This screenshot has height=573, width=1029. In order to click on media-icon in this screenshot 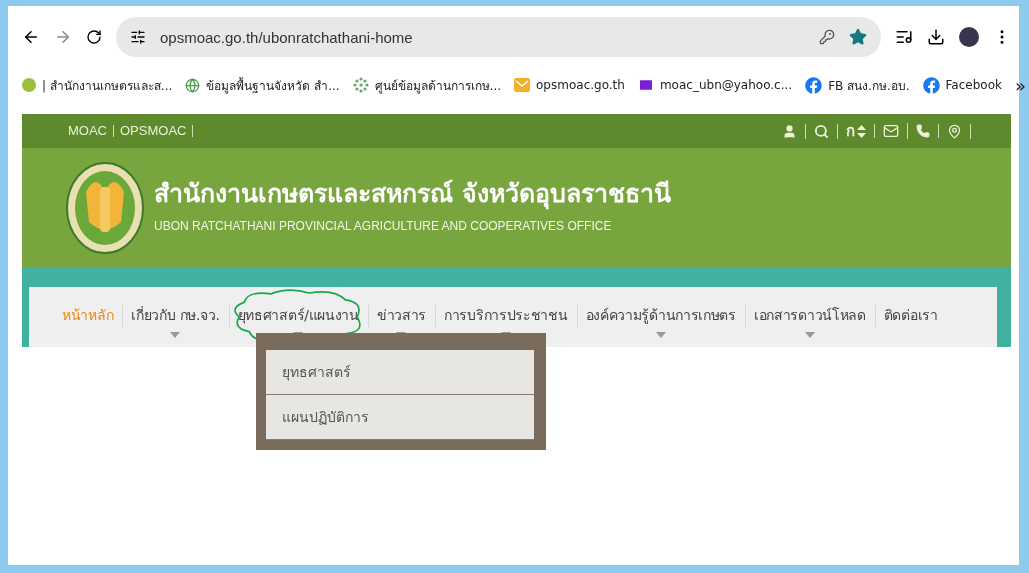, I will do `click(904, 37)`.